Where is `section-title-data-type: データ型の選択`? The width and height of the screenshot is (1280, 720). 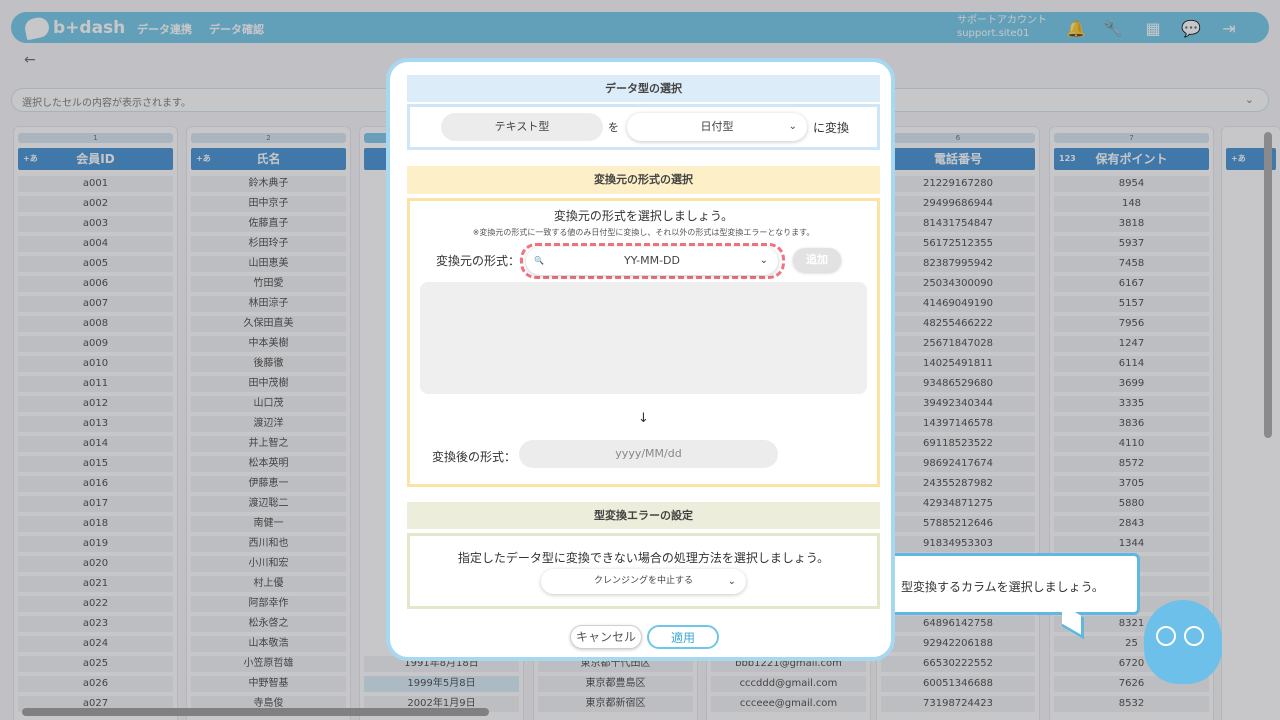
section-title-data-type: データ型の選択 is located at coordinates (643, 88).